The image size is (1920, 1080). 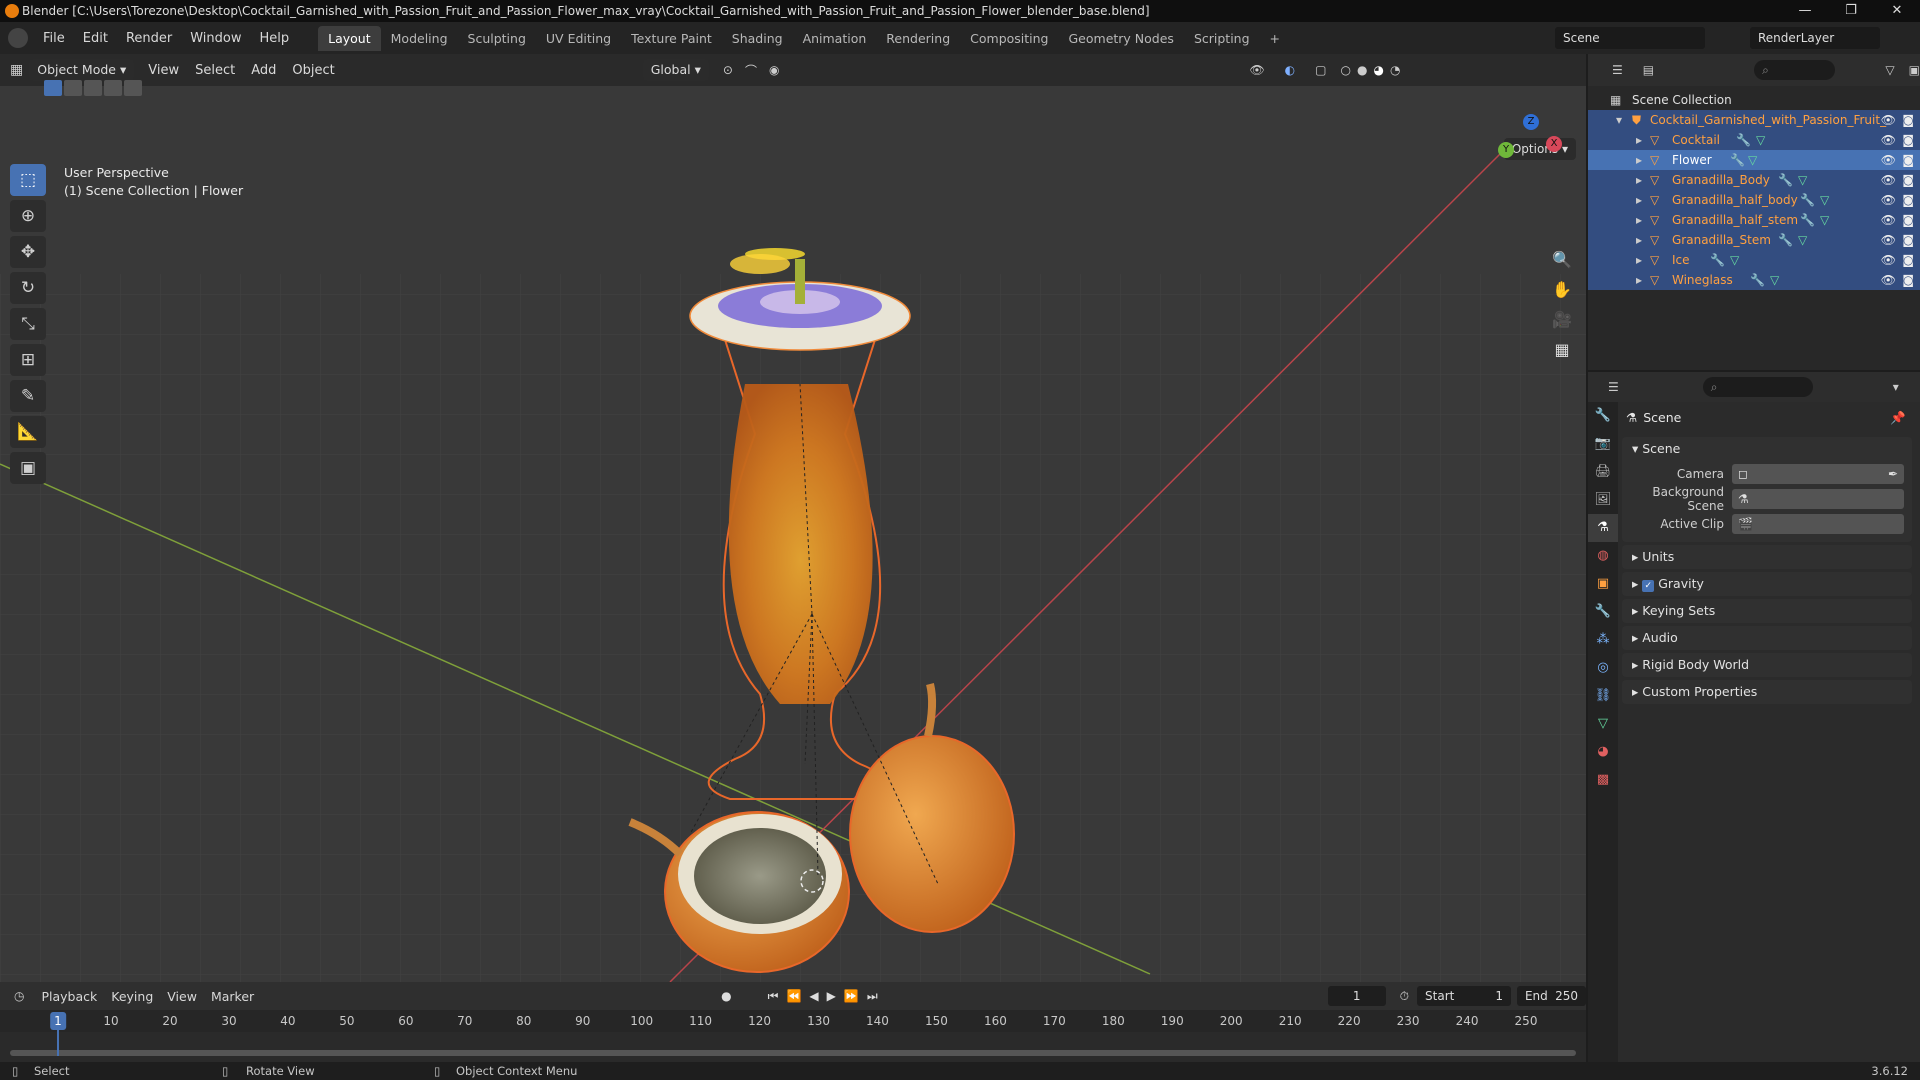 I want to click on add-cube-tool-icon: ▣, so click(x=28, y=468).